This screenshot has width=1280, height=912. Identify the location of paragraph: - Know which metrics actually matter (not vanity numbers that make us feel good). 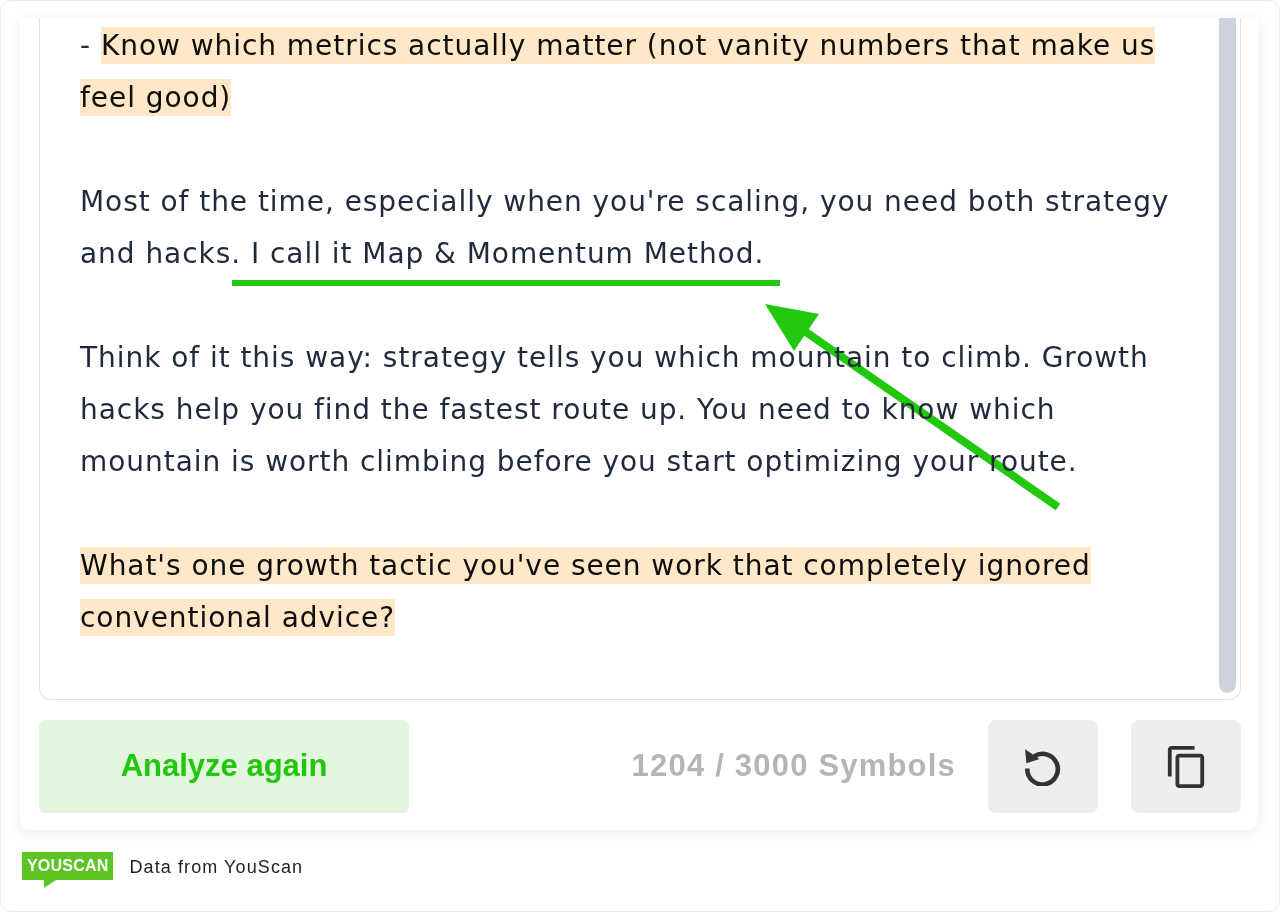
(618, 72).